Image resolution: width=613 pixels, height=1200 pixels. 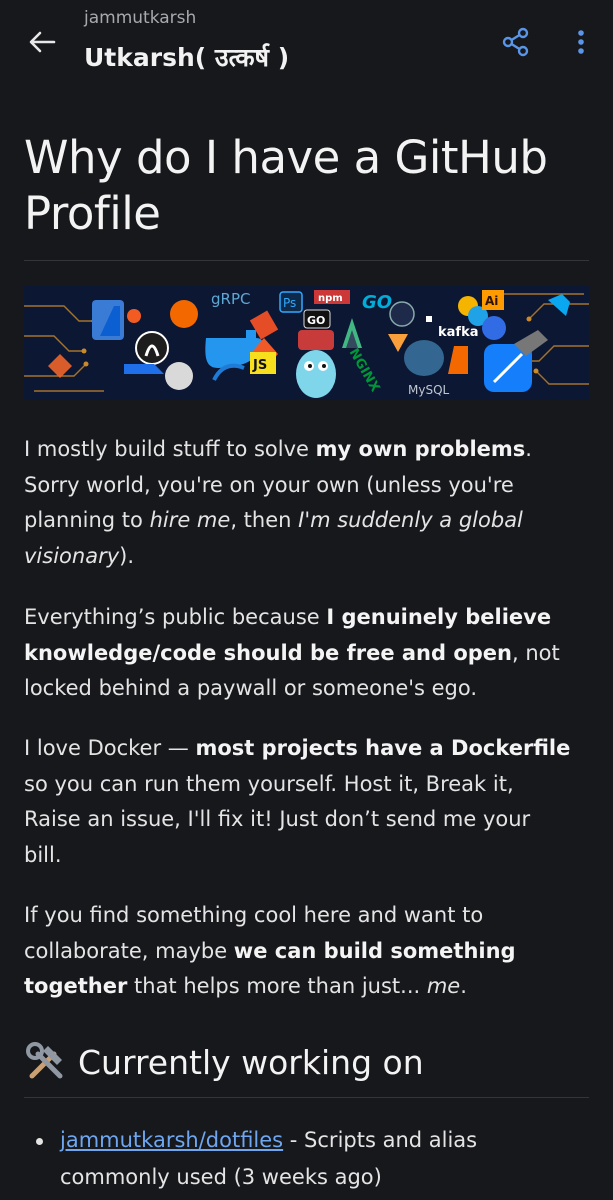 I want to click on p1-text-3: , then, so click(x=264, y=520).